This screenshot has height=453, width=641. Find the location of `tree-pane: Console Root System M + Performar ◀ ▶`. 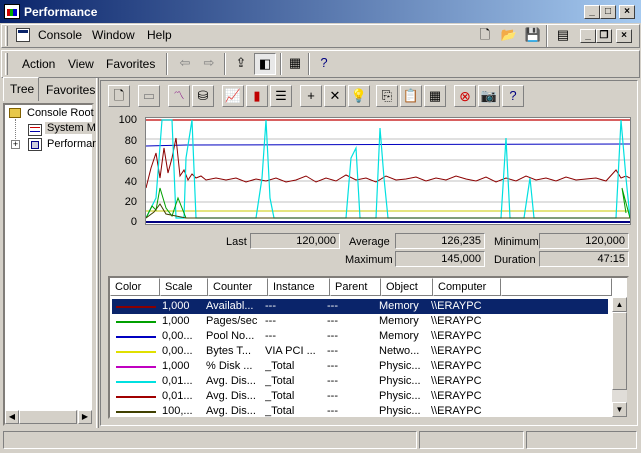

tree-pane: Console Root System M + Performar ◀ ▶ is located at coordinates (50, 264).